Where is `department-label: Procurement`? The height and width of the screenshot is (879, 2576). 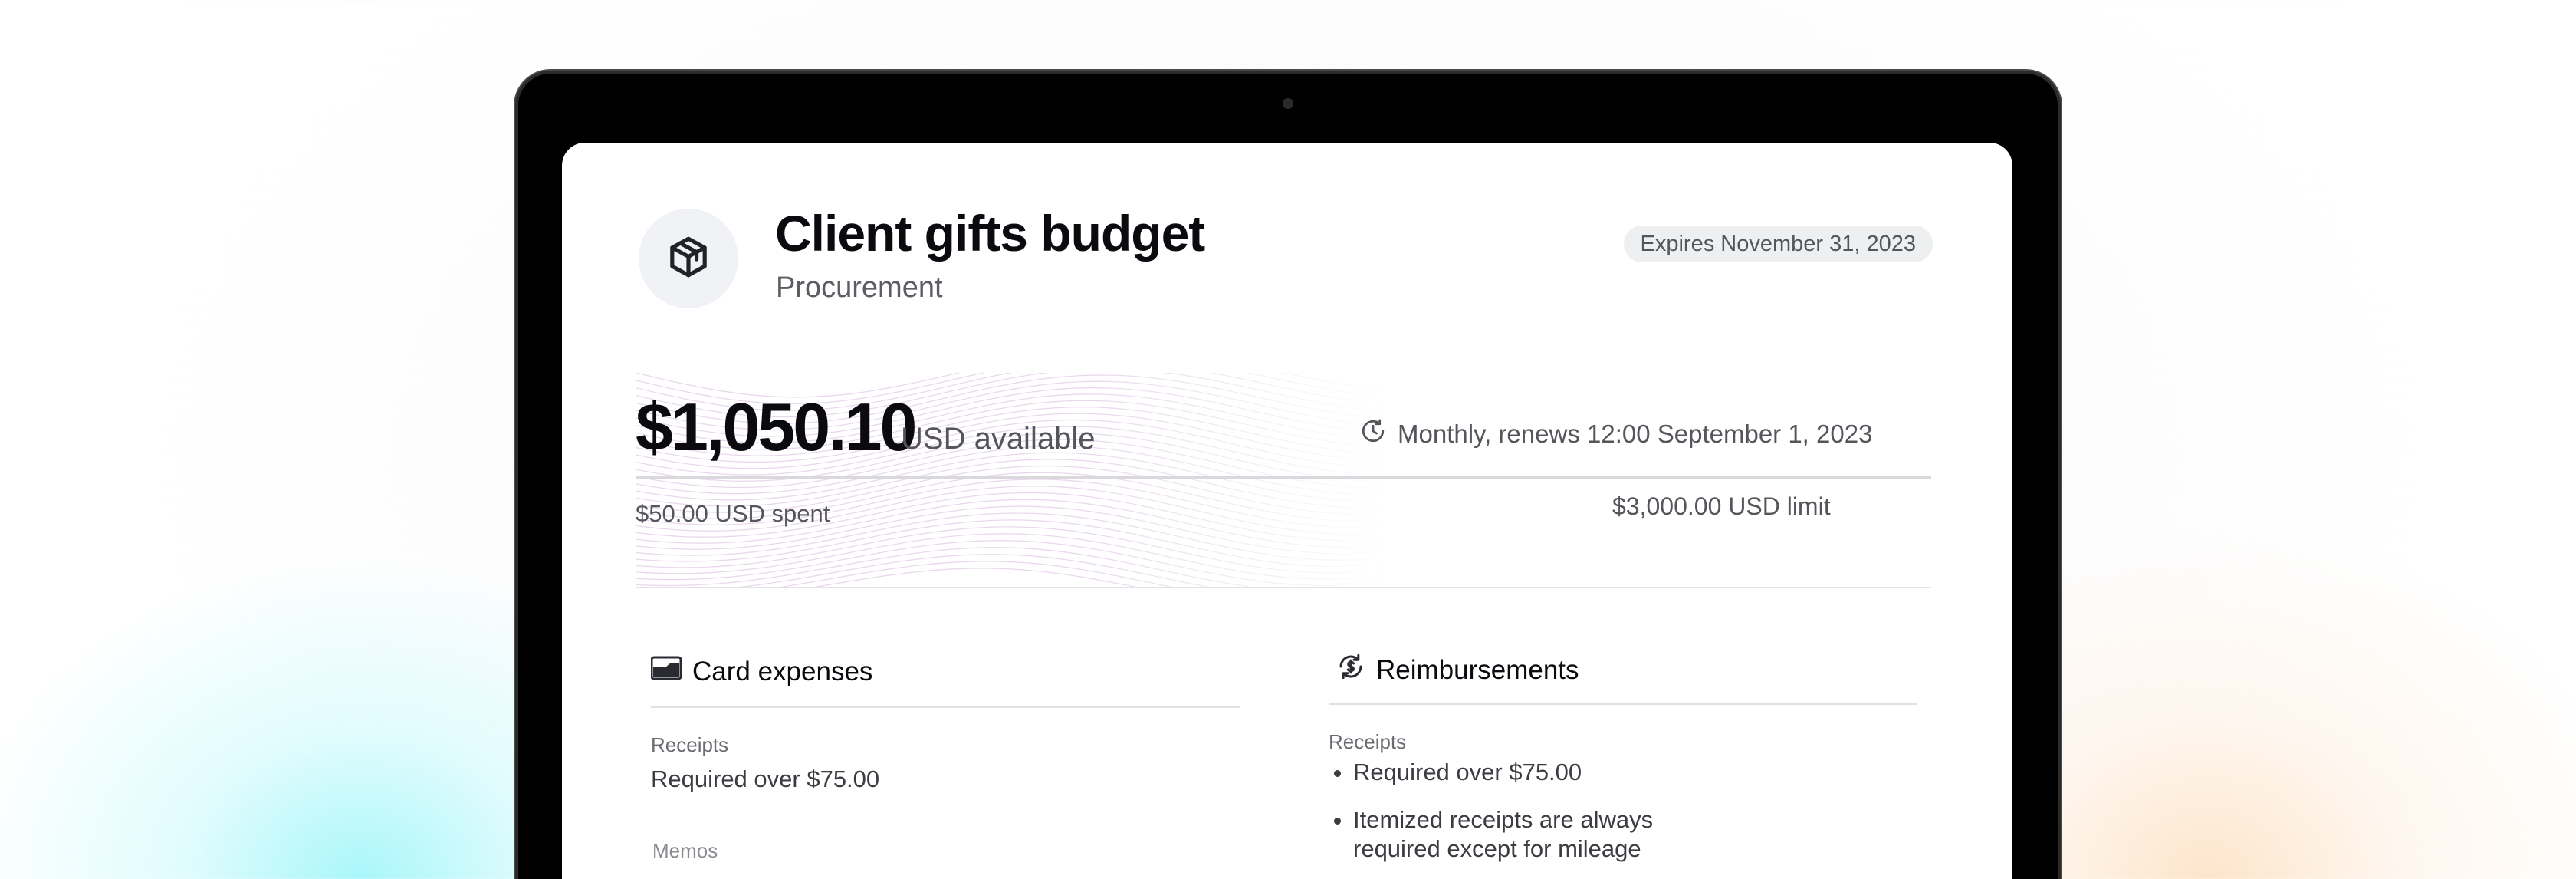
department-label: Procurement is located at coordinates (860, 288).